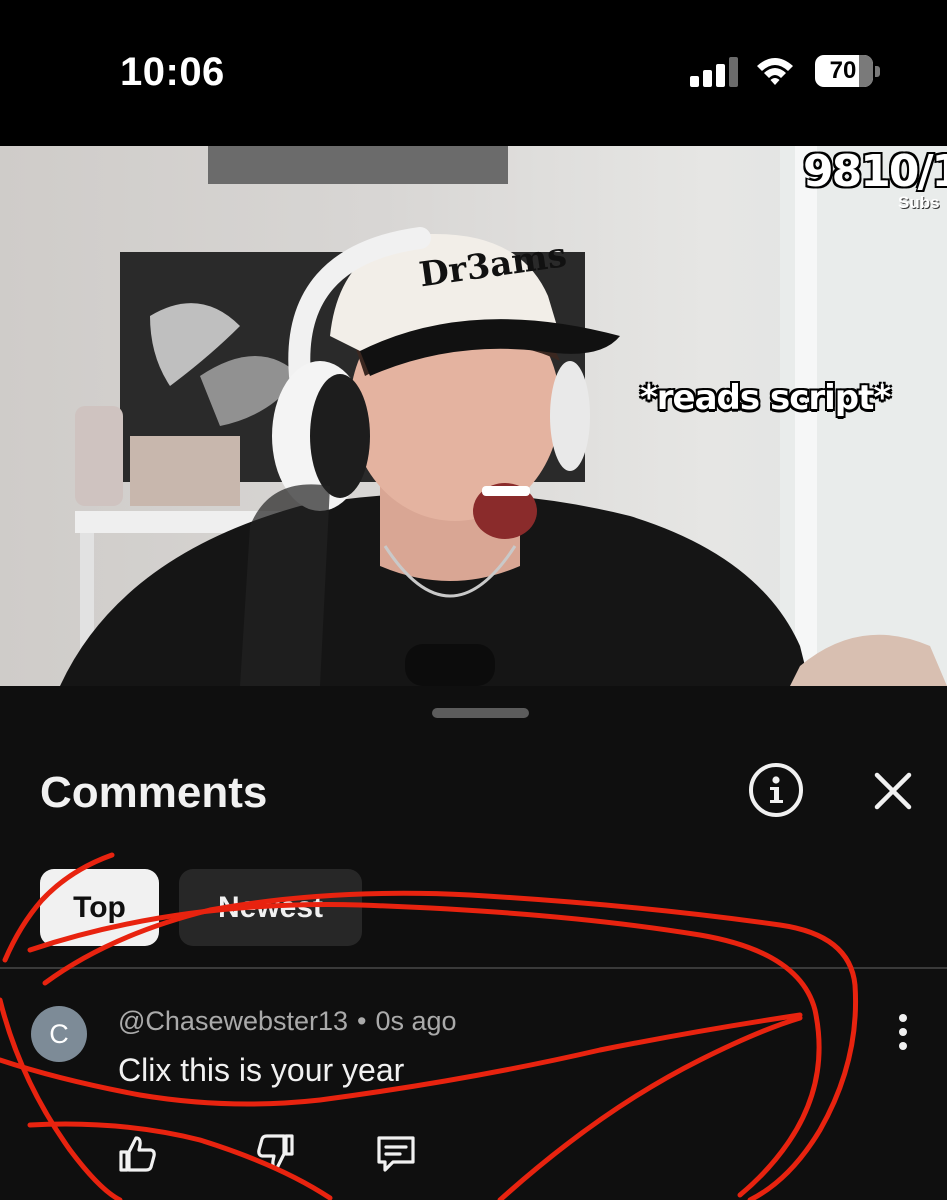 This screenshot has width=947, height=1200. What do you see at coordinates (875, 171) in the screenshot?
I see `subscriber-counter: 9810/10` at bounding box center [875, 171].